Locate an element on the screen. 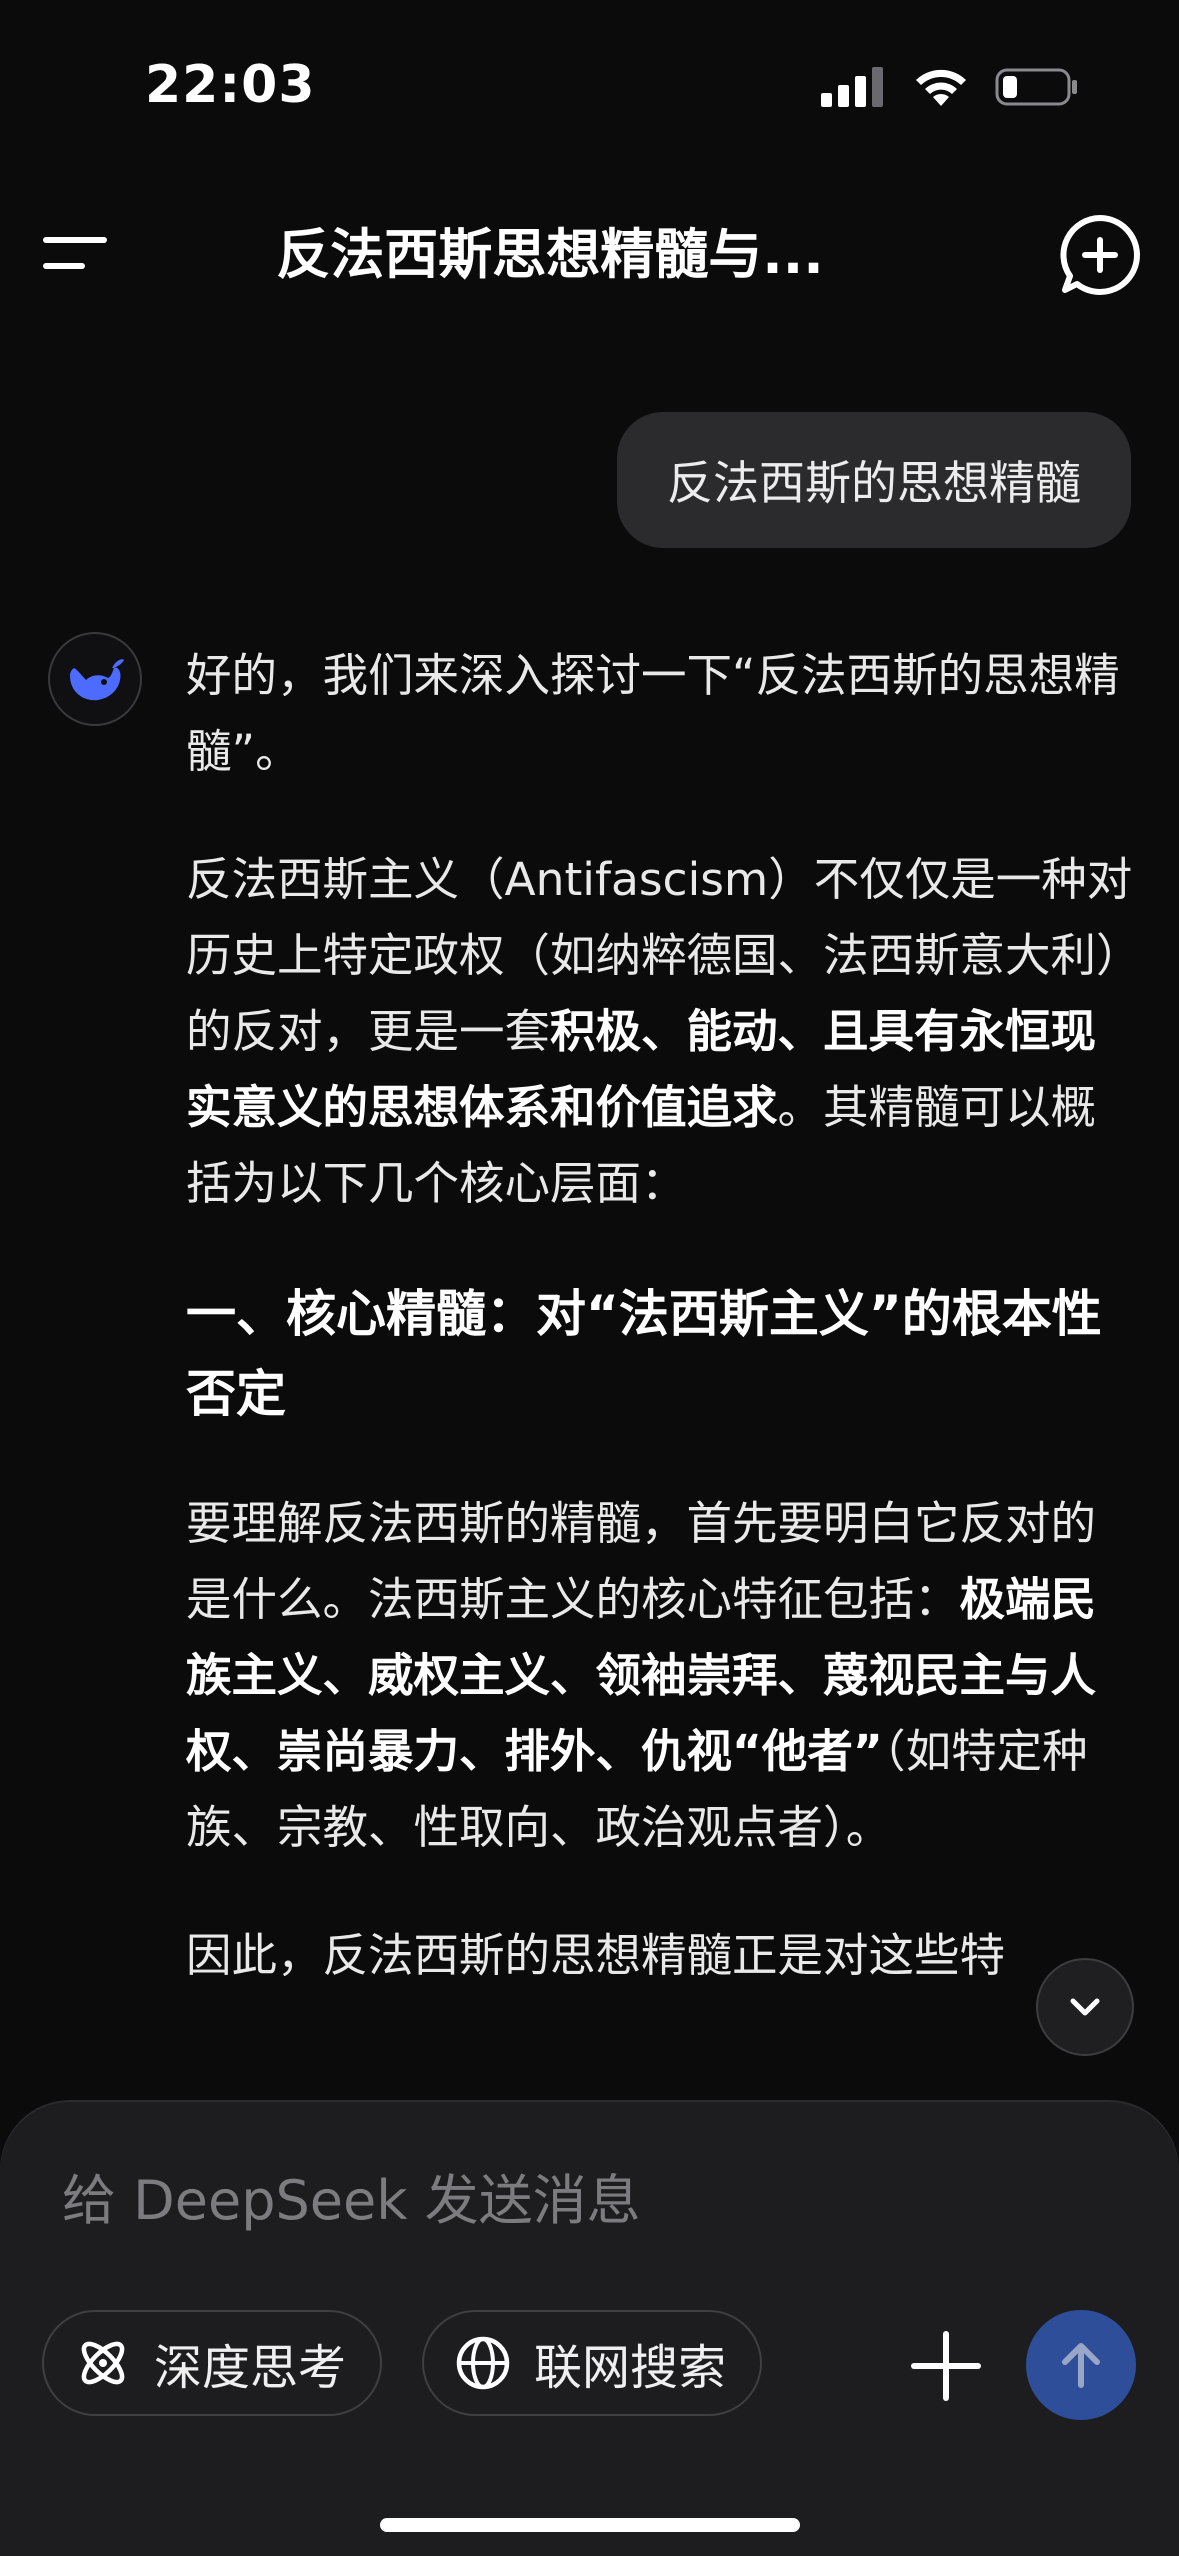 The height and width of the screenshot is (2556, 1179). assistant-avatar is located at coordinates (95, 679).